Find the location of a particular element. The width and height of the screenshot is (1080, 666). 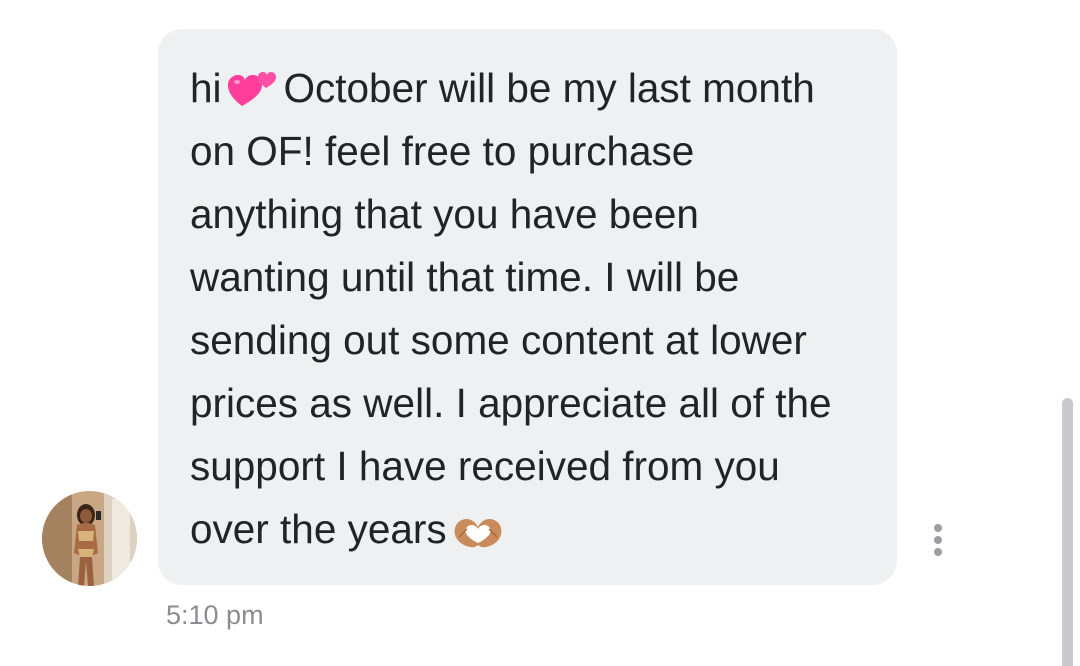

sender-avatar is located at coordinates (89, 538).